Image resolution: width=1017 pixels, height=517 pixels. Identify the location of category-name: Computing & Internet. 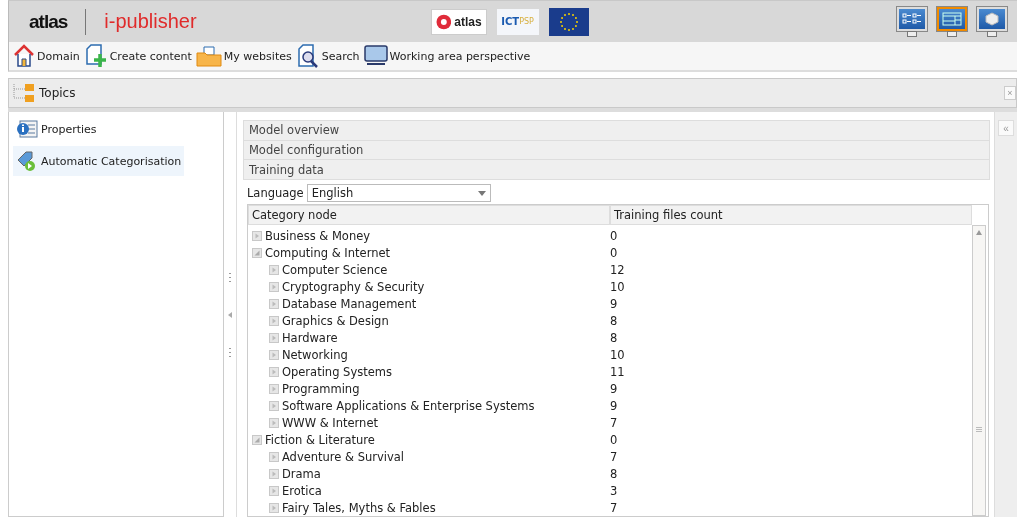
(327, 252).